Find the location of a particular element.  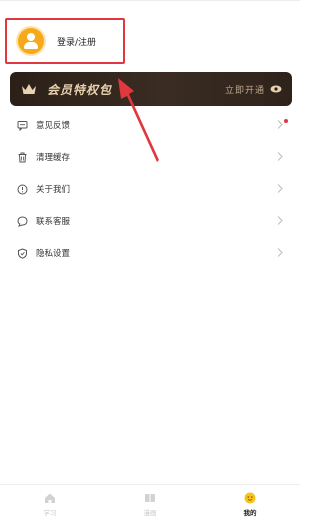

menu-item-contact-support: 联系客服 is located at coordinates (150, 221).